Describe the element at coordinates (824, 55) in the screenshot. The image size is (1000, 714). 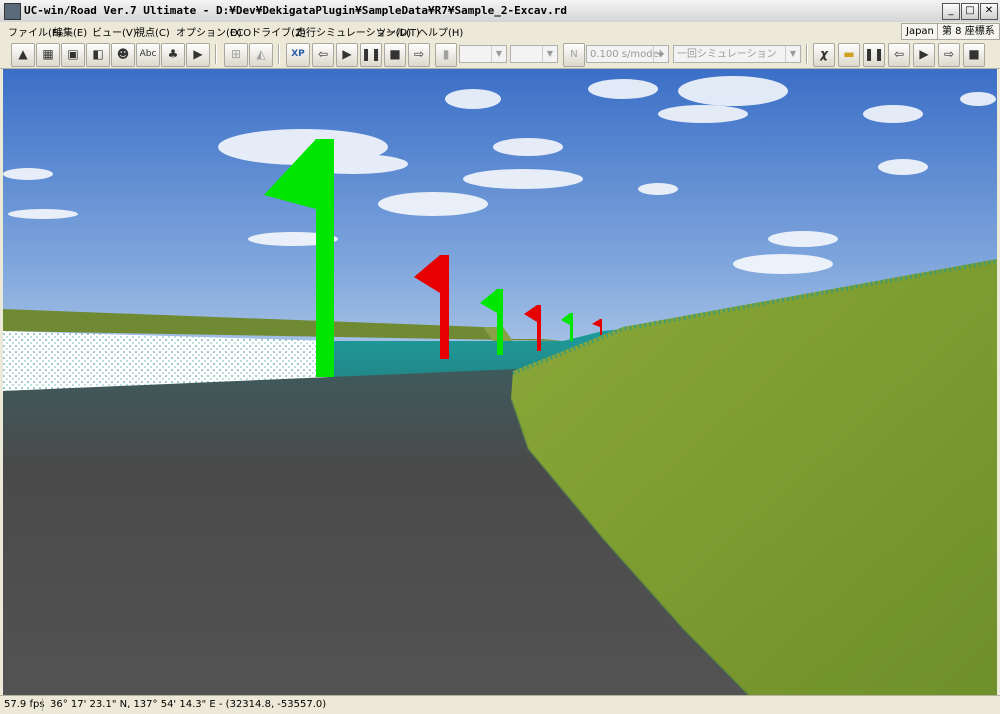
I see `script-icon: χ` at that location.